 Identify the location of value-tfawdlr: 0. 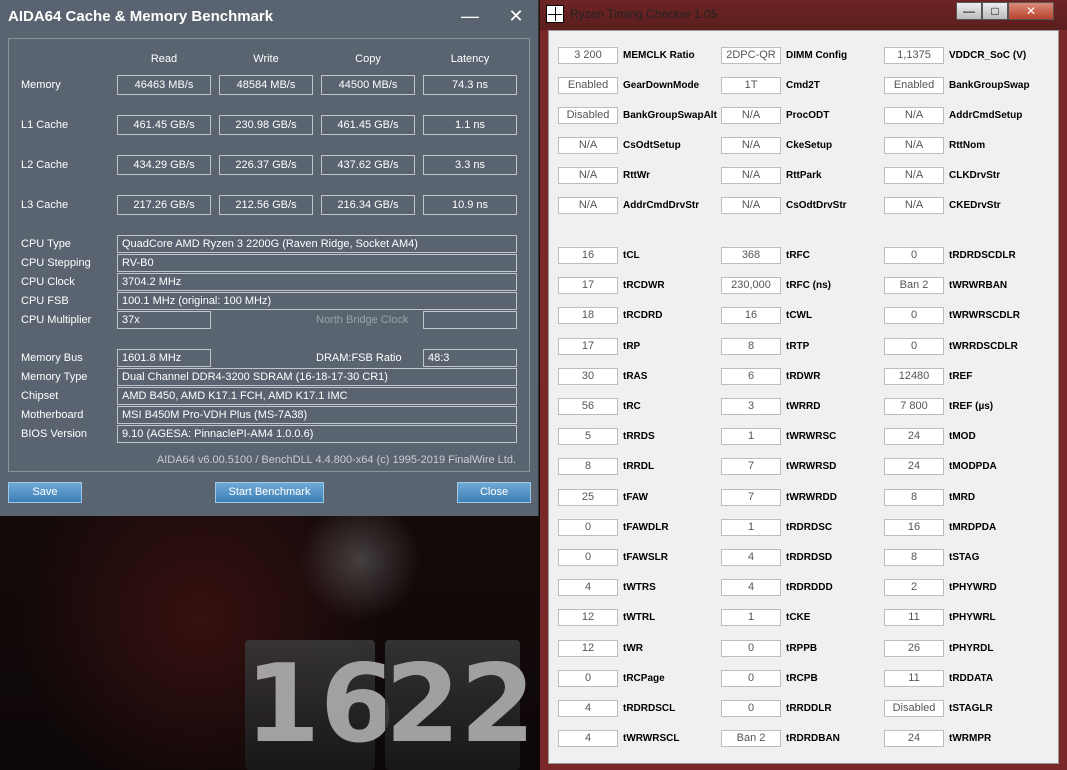
(588, 527).